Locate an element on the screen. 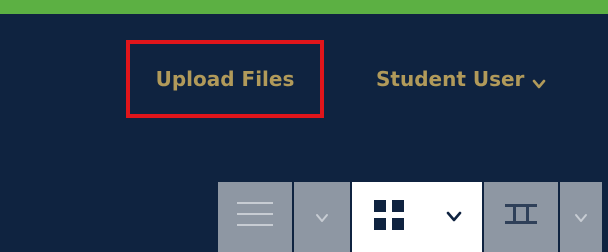 This screenshot has height=252, width=608. grid-view-button is located at coordinates (389, 217).